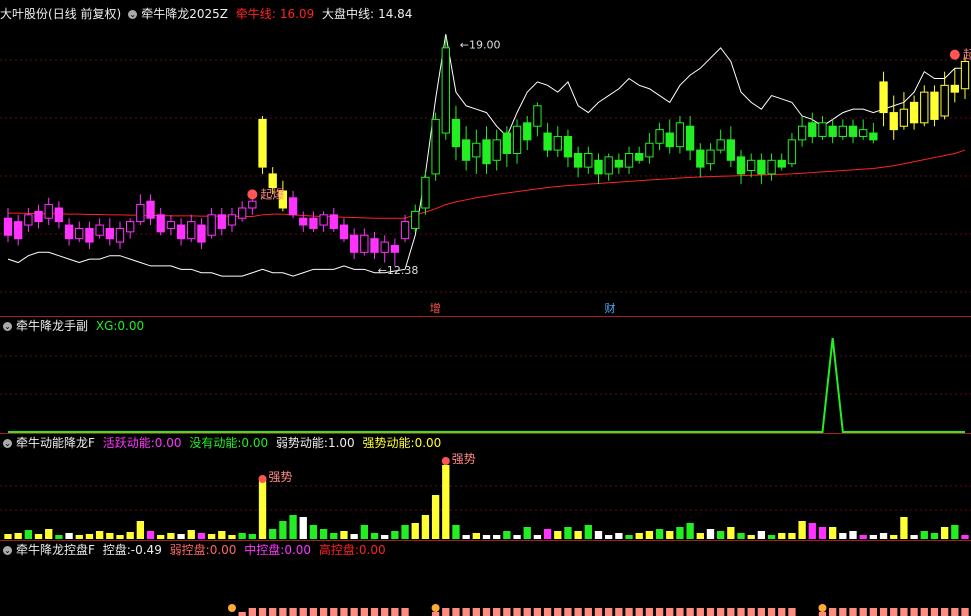  Describe the element at coordinates (464, 459) in the screenshot. I see `strong-label: 强势` at that location.